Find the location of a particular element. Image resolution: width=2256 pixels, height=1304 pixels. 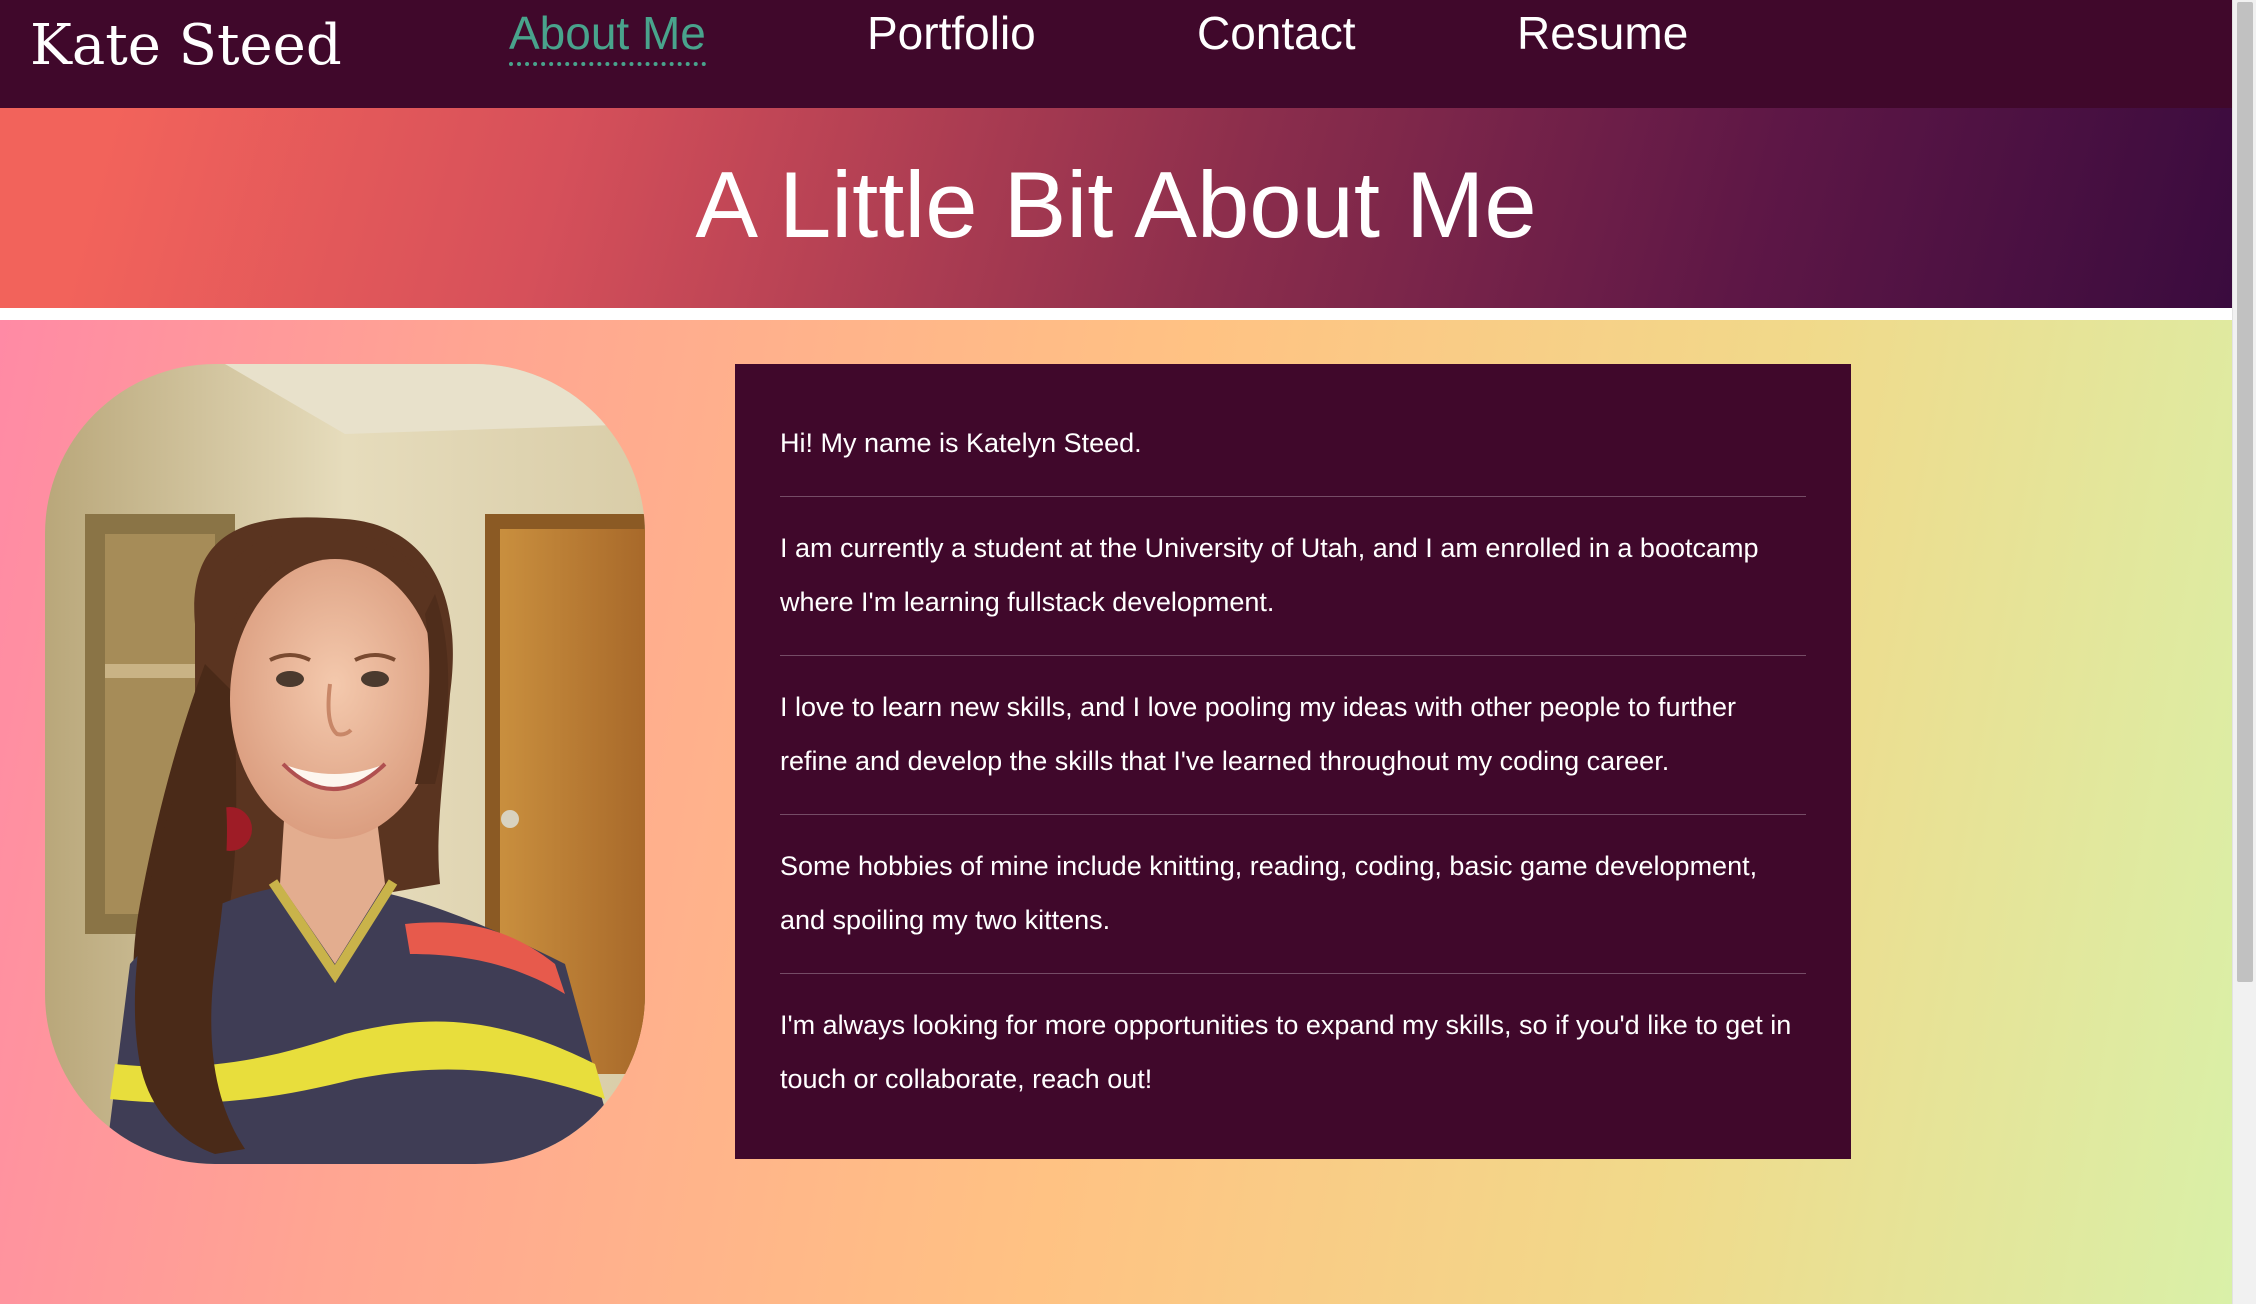

nav-link-resume: Resume is located at coordinates (1602, 33).